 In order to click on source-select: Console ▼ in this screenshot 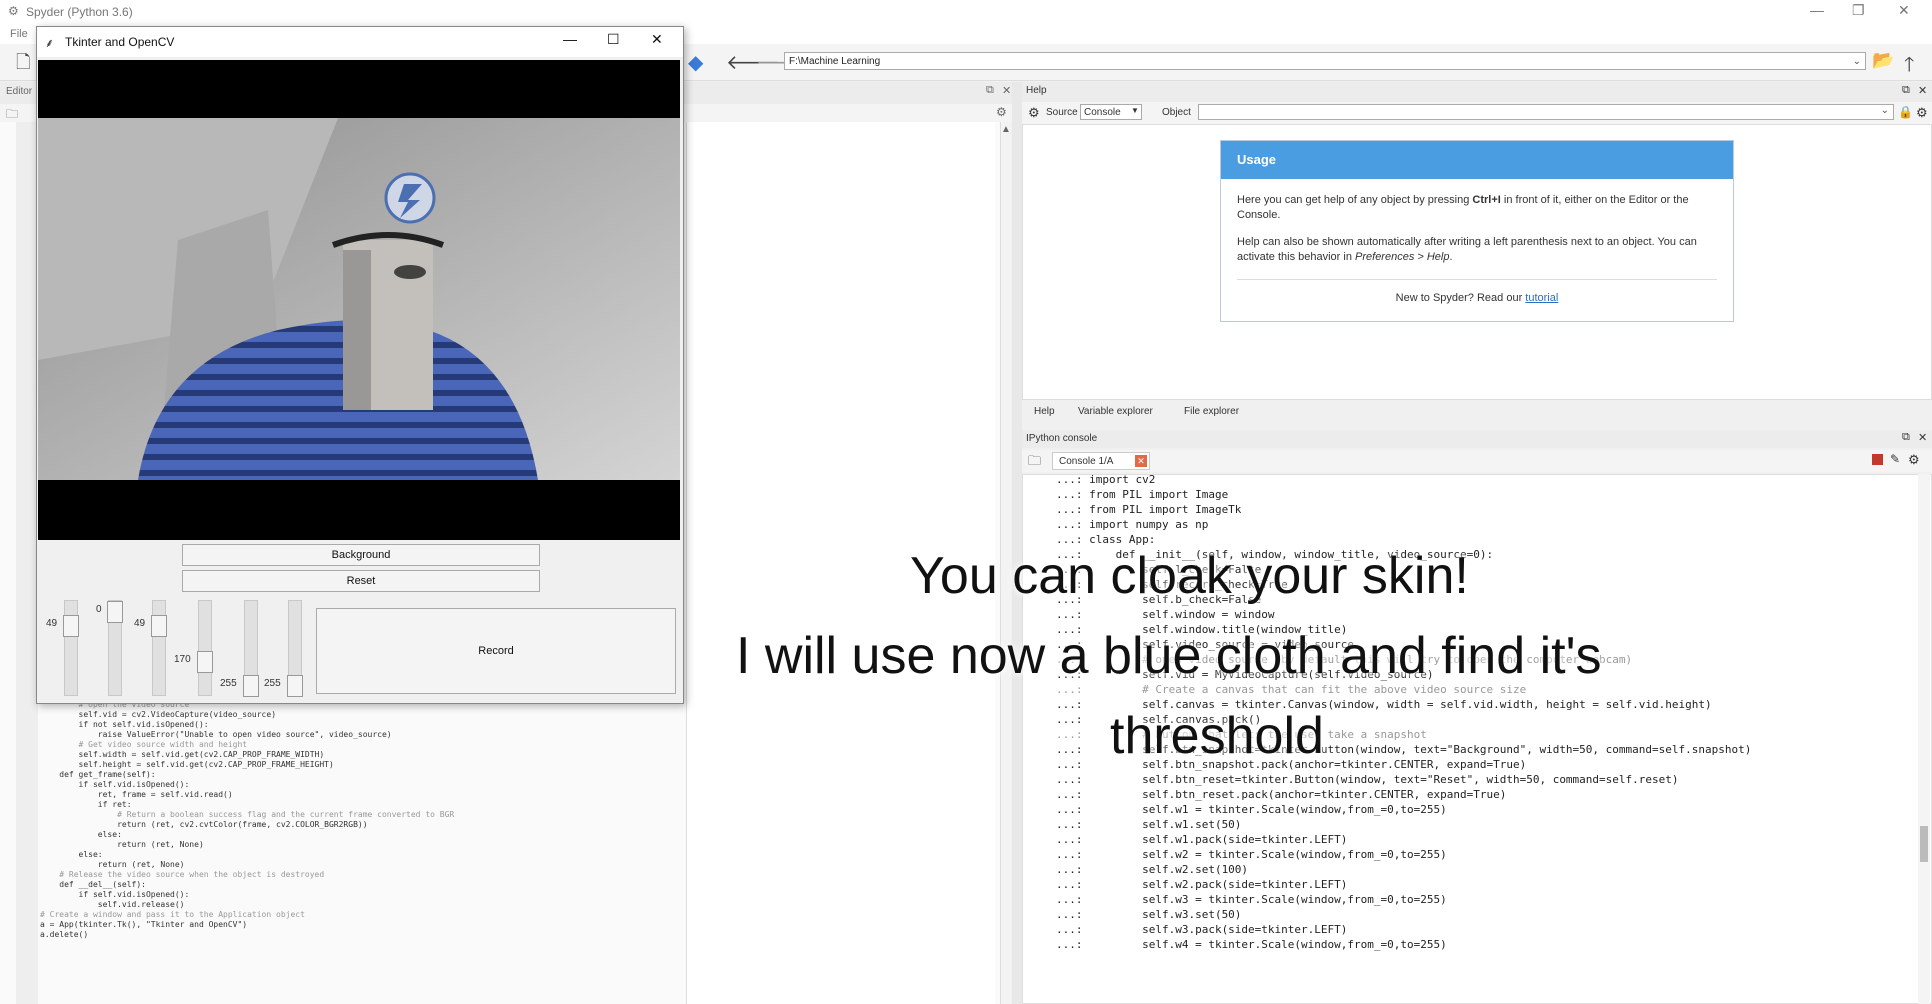, I will do `click(1111, 112)`.